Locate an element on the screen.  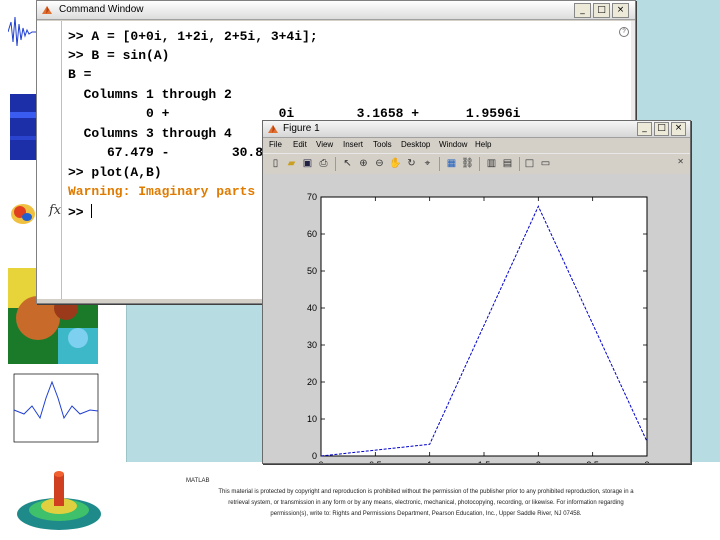
command-prompt: >> is located at coordinates (80, 212).